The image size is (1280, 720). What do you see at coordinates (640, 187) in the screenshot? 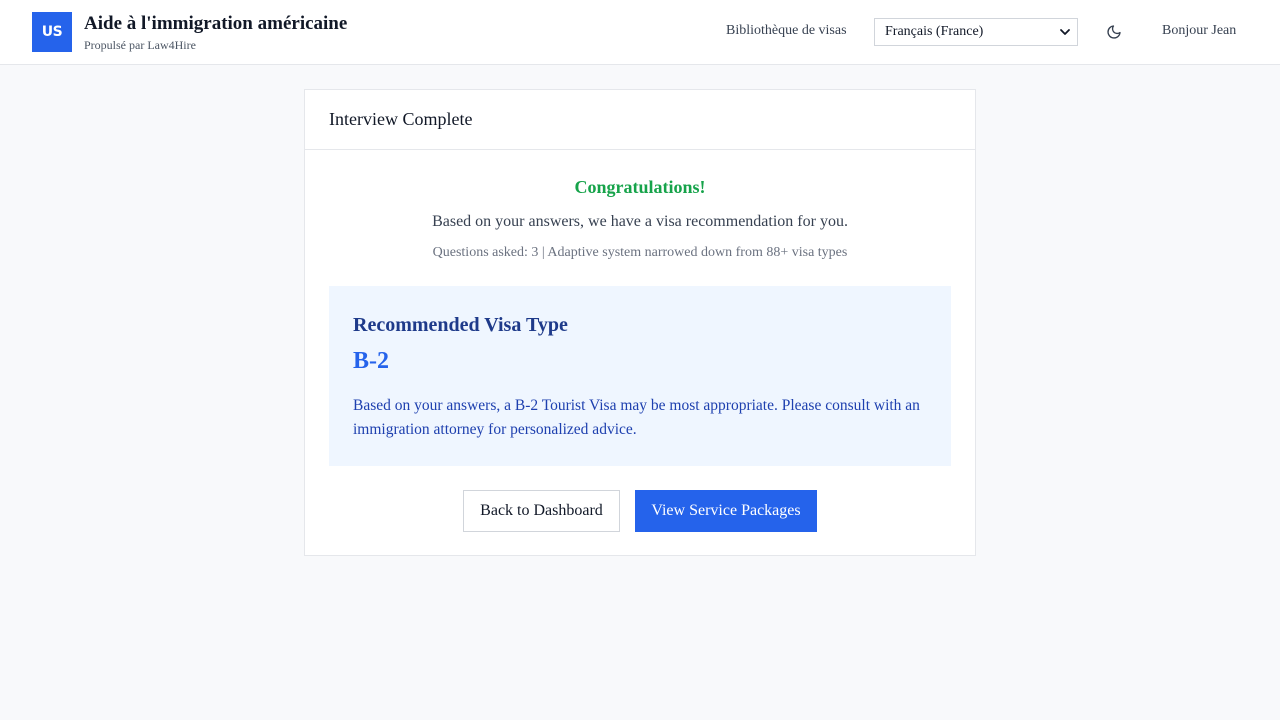
I see `congratulations-heading: Congratulations!` at bounding box center [640, 187].